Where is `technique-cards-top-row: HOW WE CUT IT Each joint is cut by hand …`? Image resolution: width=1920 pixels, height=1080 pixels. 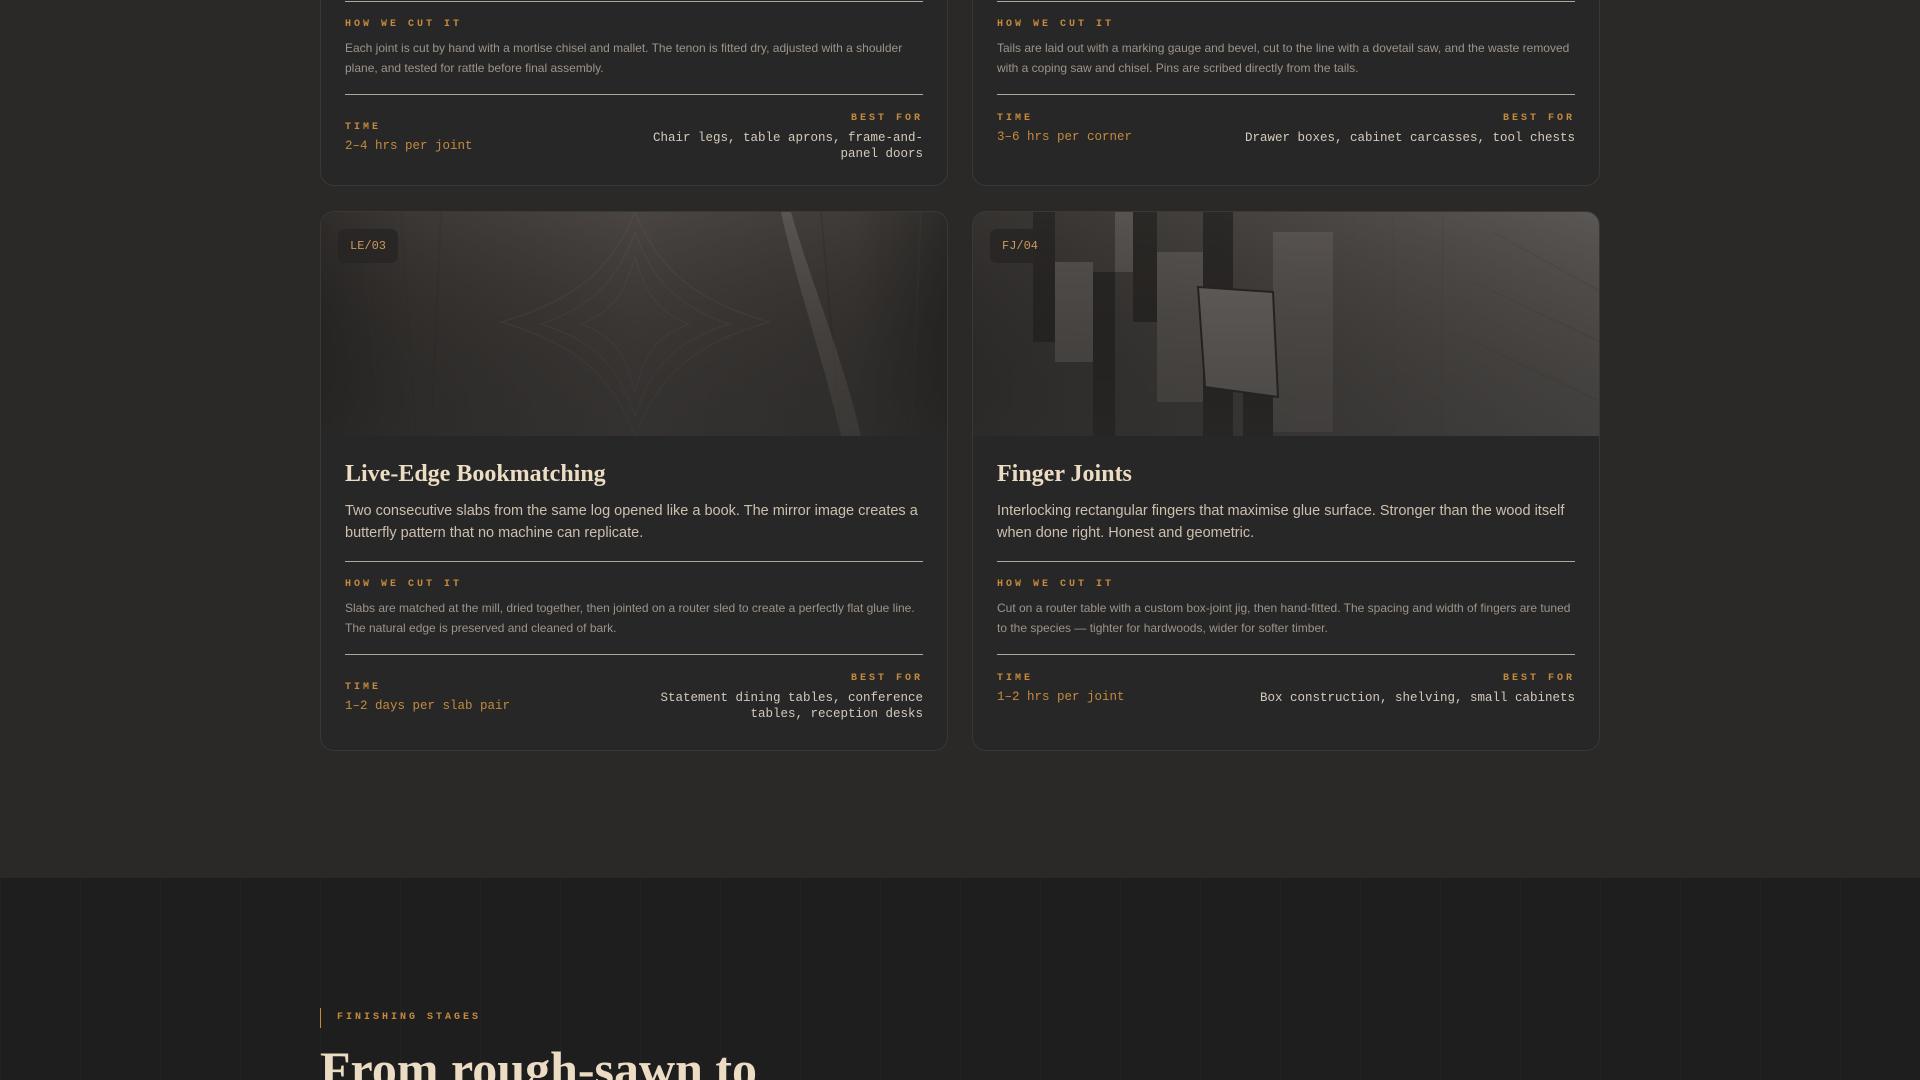 technique-cards-top-row: HOW WE CUT IT Each joint is cut by hand … is located at coordinates (960, 93).